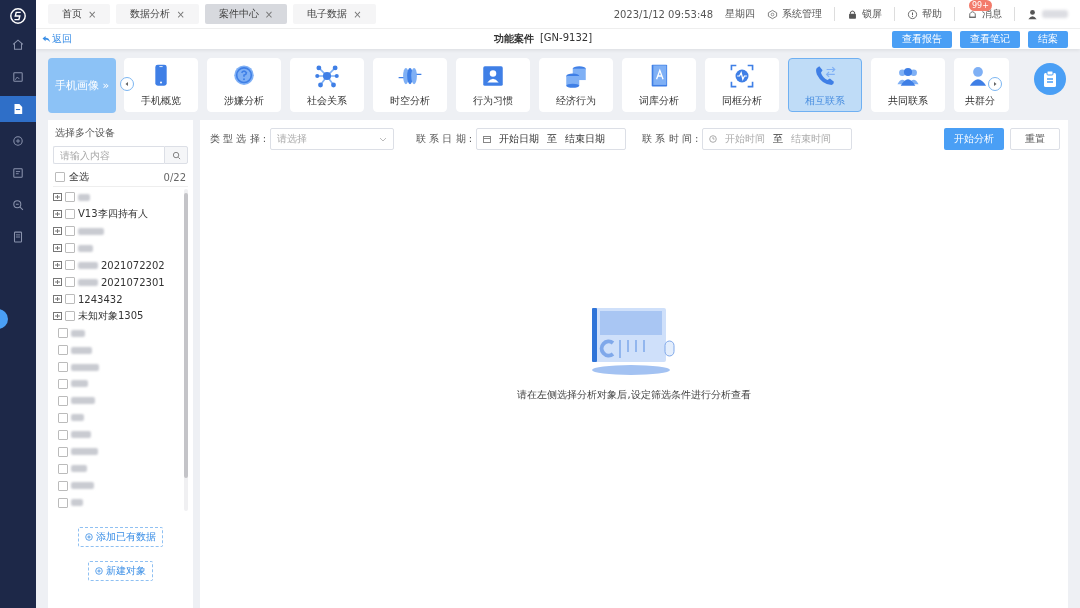  What do you see at coordinates (1032, 14) in the screenshot?
I see `user-icon` at bounding box center [1032, 14].